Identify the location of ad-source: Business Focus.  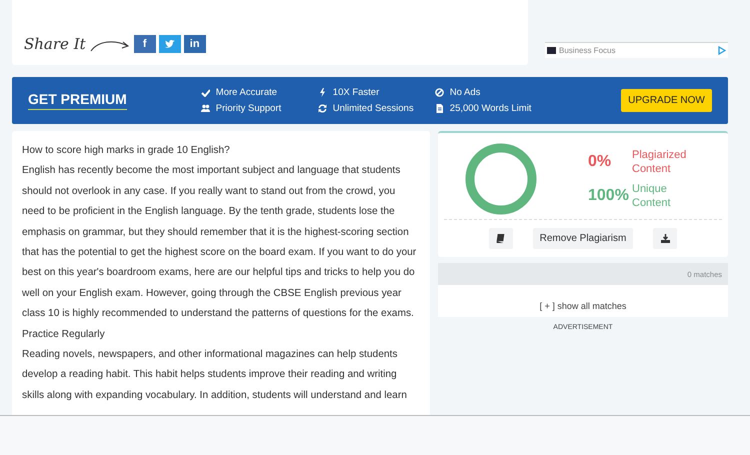
(587, 50).